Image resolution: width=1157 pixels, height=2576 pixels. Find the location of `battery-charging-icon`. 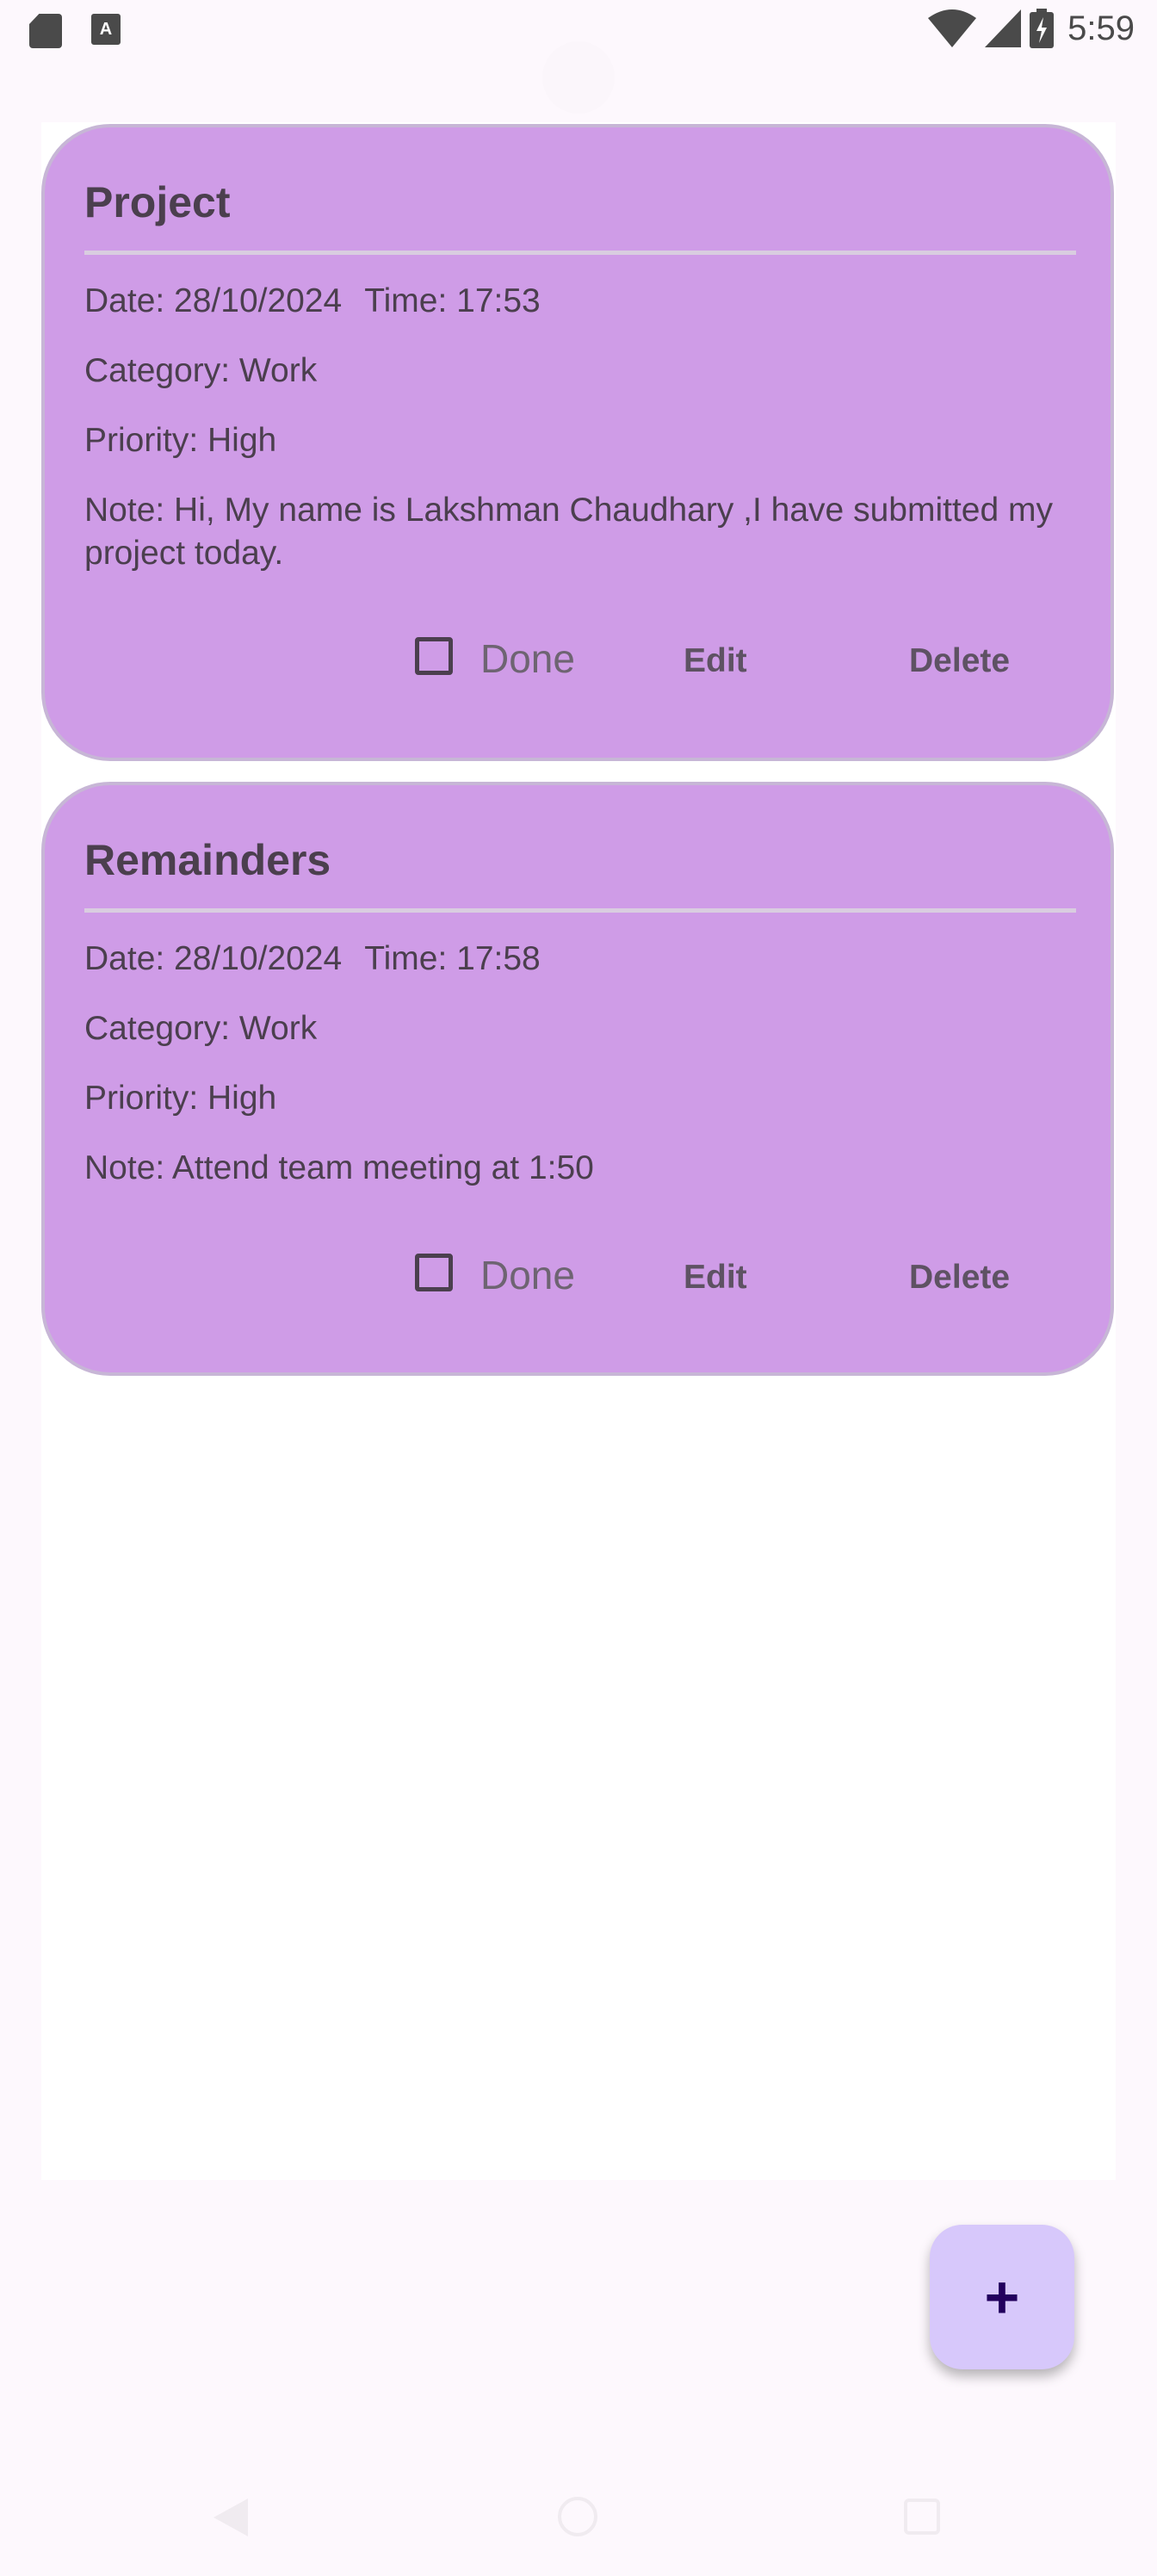

battery-charging-icon is located at coordinates (1043, 28).